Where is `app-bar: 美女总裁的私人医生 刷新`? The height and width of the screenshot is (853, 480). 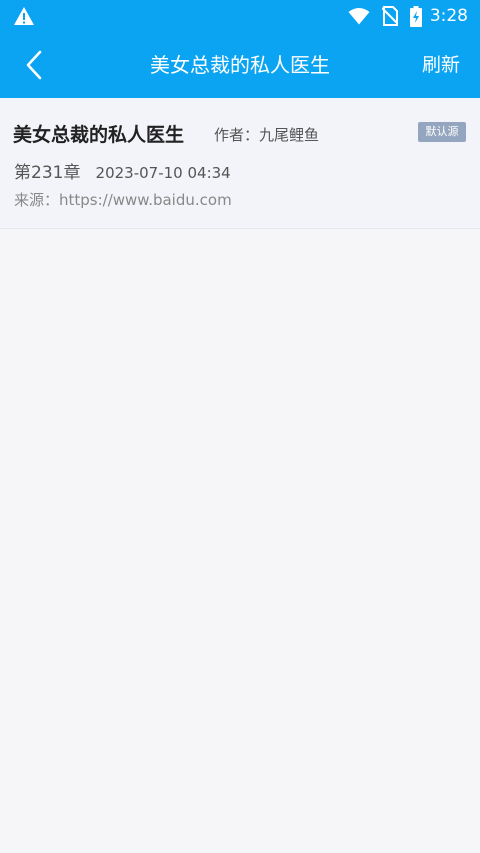
app-bar: 美女总裁的私人医生 刷新 is located at coordinates (240, 65).